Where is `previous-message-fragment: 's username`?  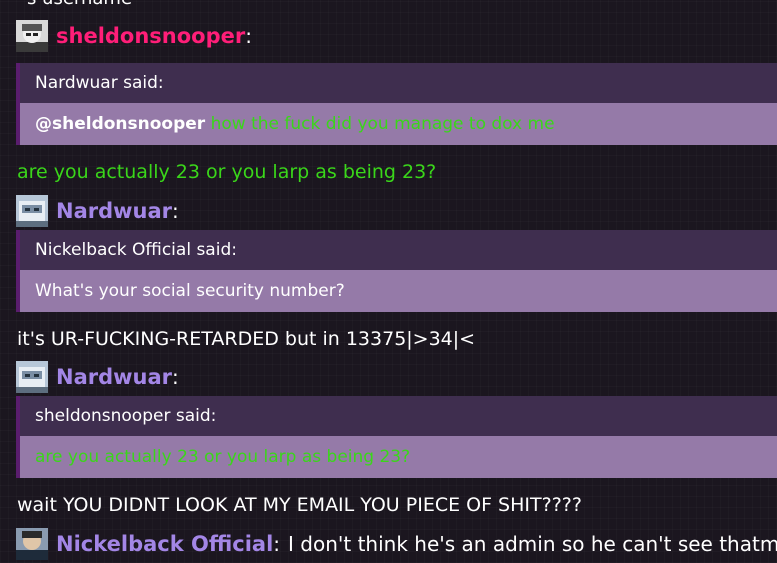
previous-message-fragment: 's username is located at coordinates (77, 4).